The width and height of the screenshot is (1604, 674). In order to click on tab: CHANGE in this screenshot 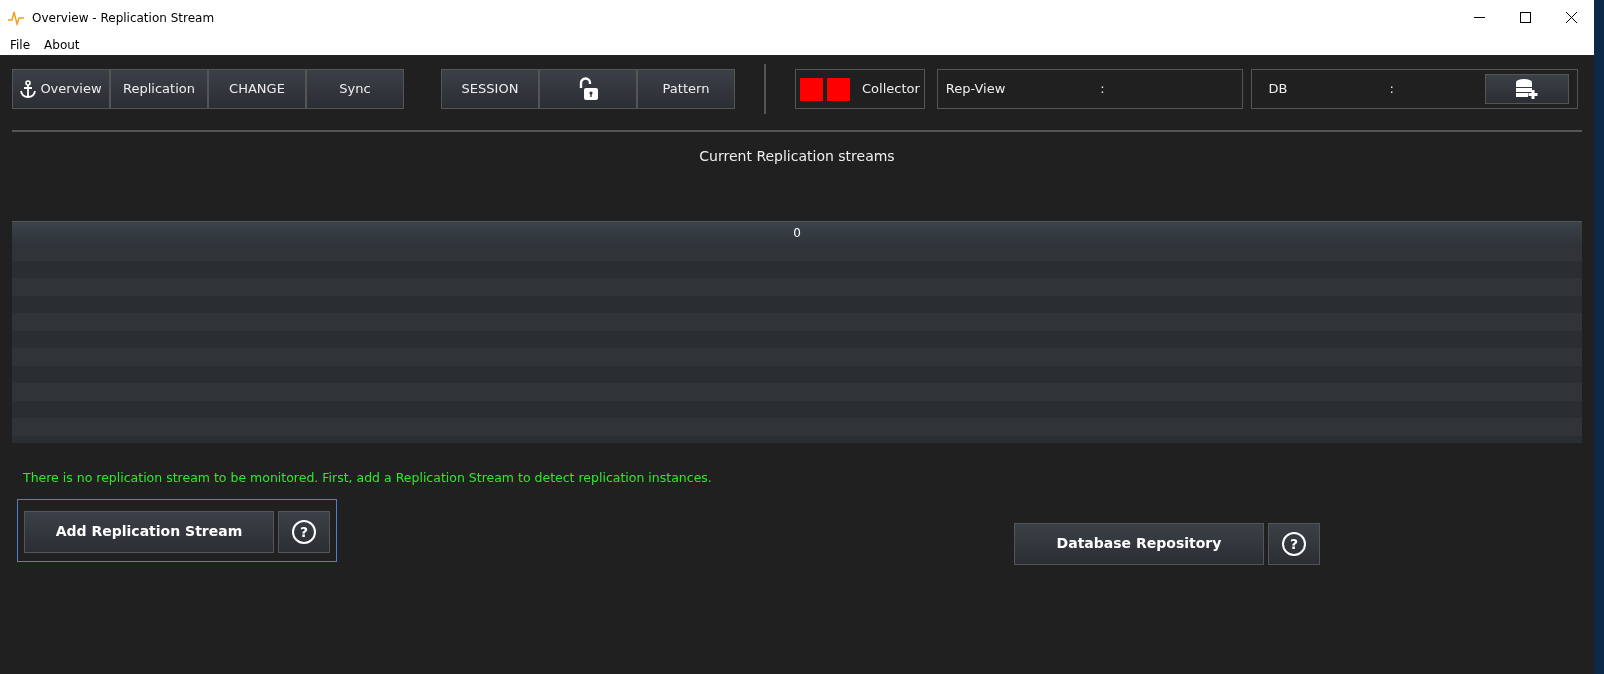, I will do `click(257, 89)`.